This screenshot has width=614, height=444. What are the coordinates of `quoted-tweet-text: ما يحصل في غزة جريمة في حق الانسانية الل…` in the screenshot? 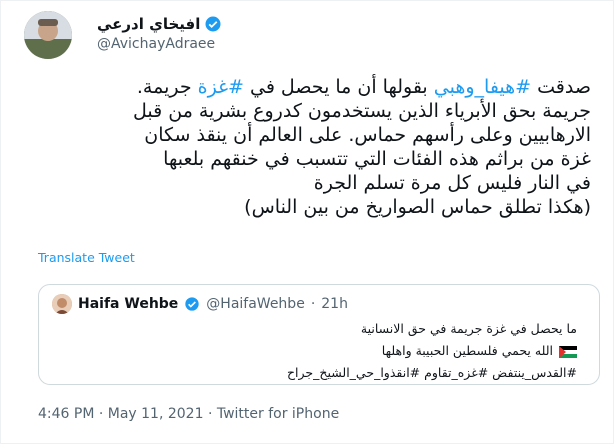 It's located at (317, 351).